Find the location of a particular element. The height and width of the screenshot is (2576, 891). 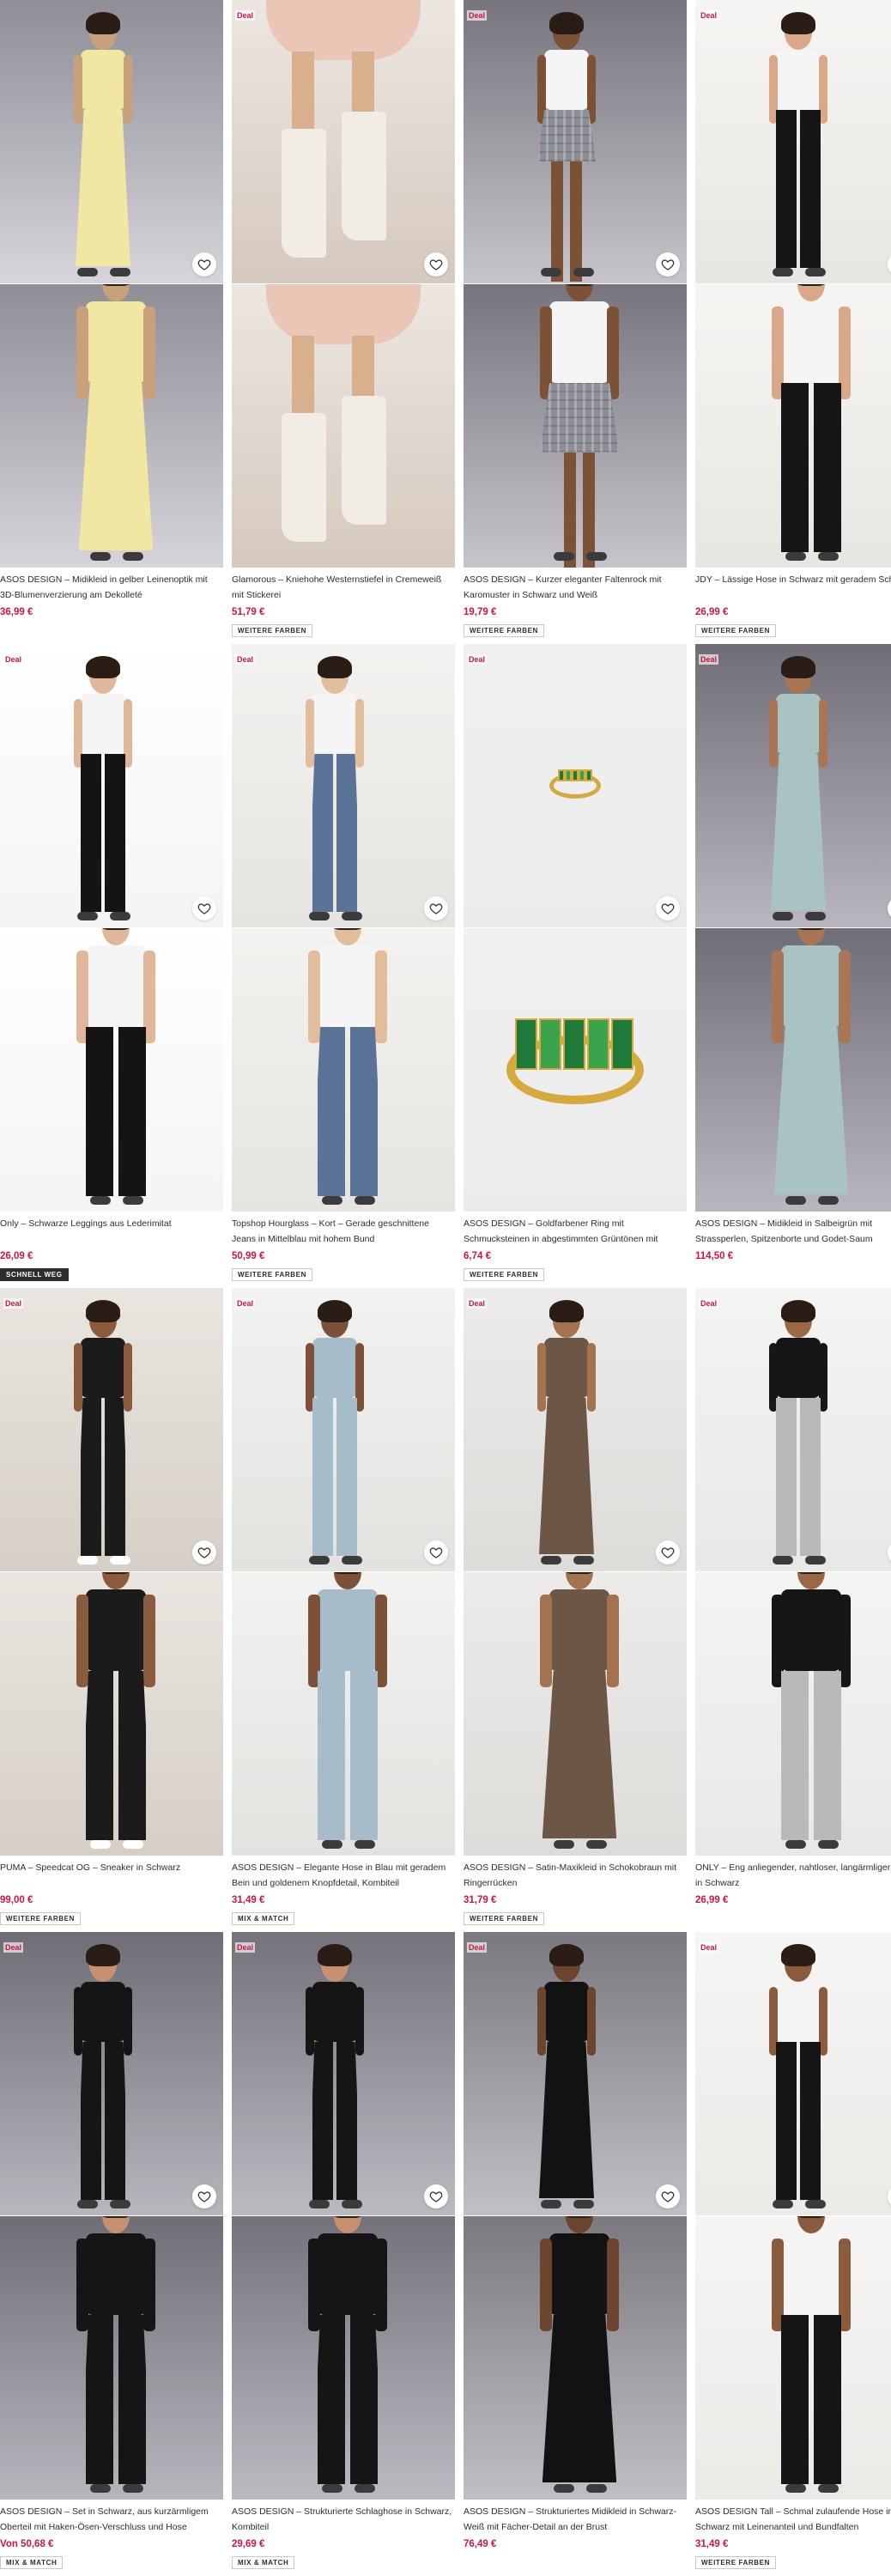

heart-icon is located at coordinates (668, 908).